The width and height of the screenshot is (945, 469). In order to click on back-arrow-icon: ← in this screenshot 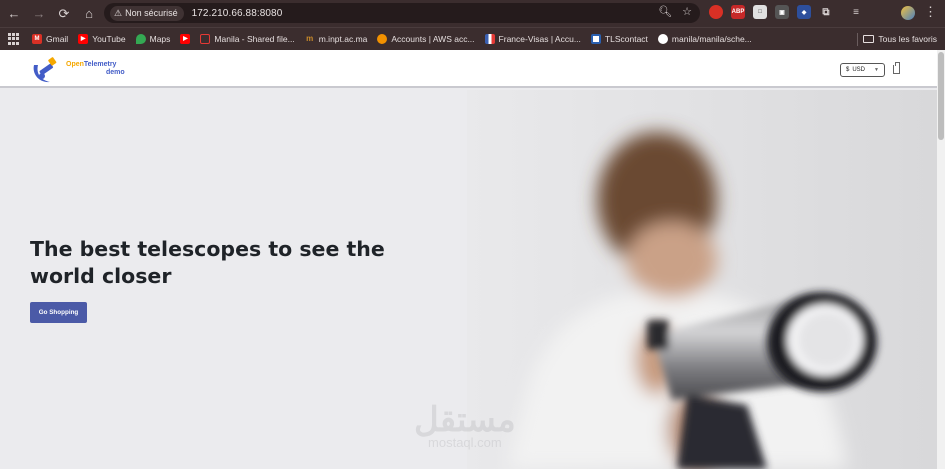, I will do `click(14, 14)`.